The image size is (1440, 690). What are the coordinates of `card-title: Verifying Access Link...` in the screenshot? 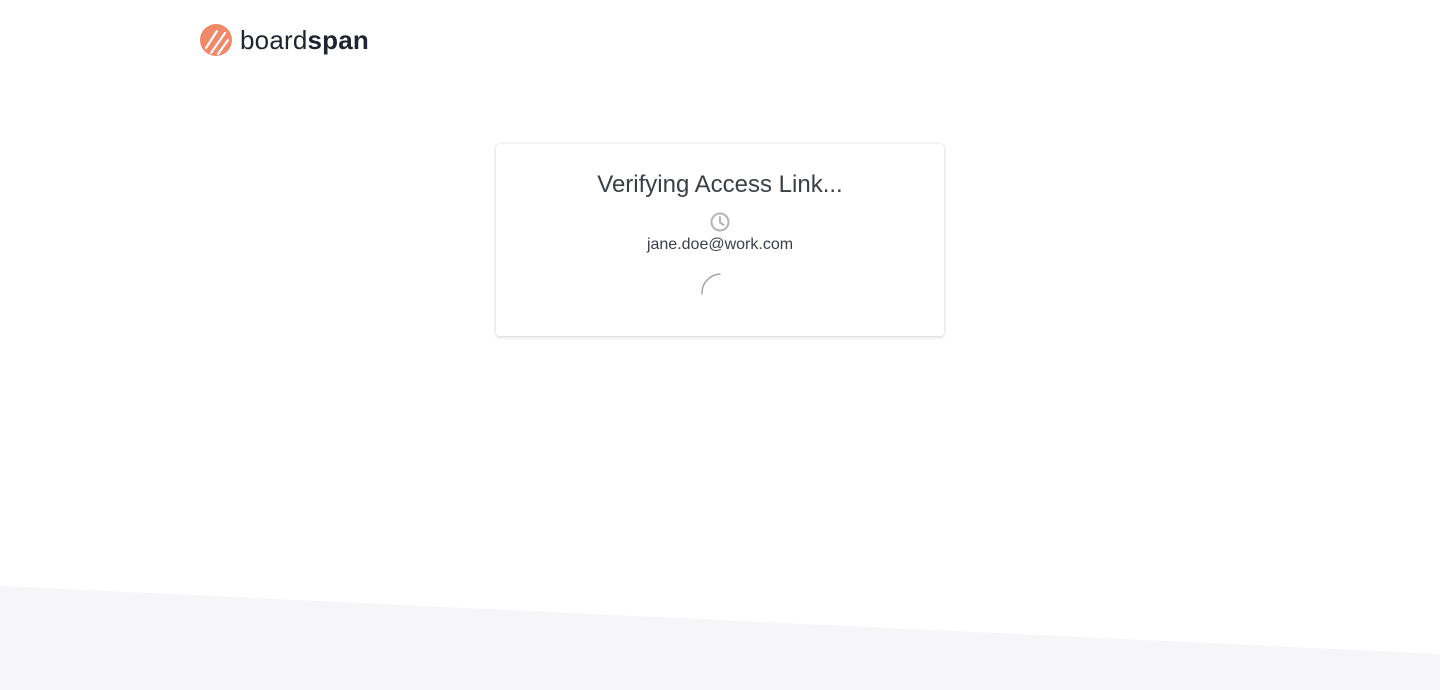 It's located at (720, 184).